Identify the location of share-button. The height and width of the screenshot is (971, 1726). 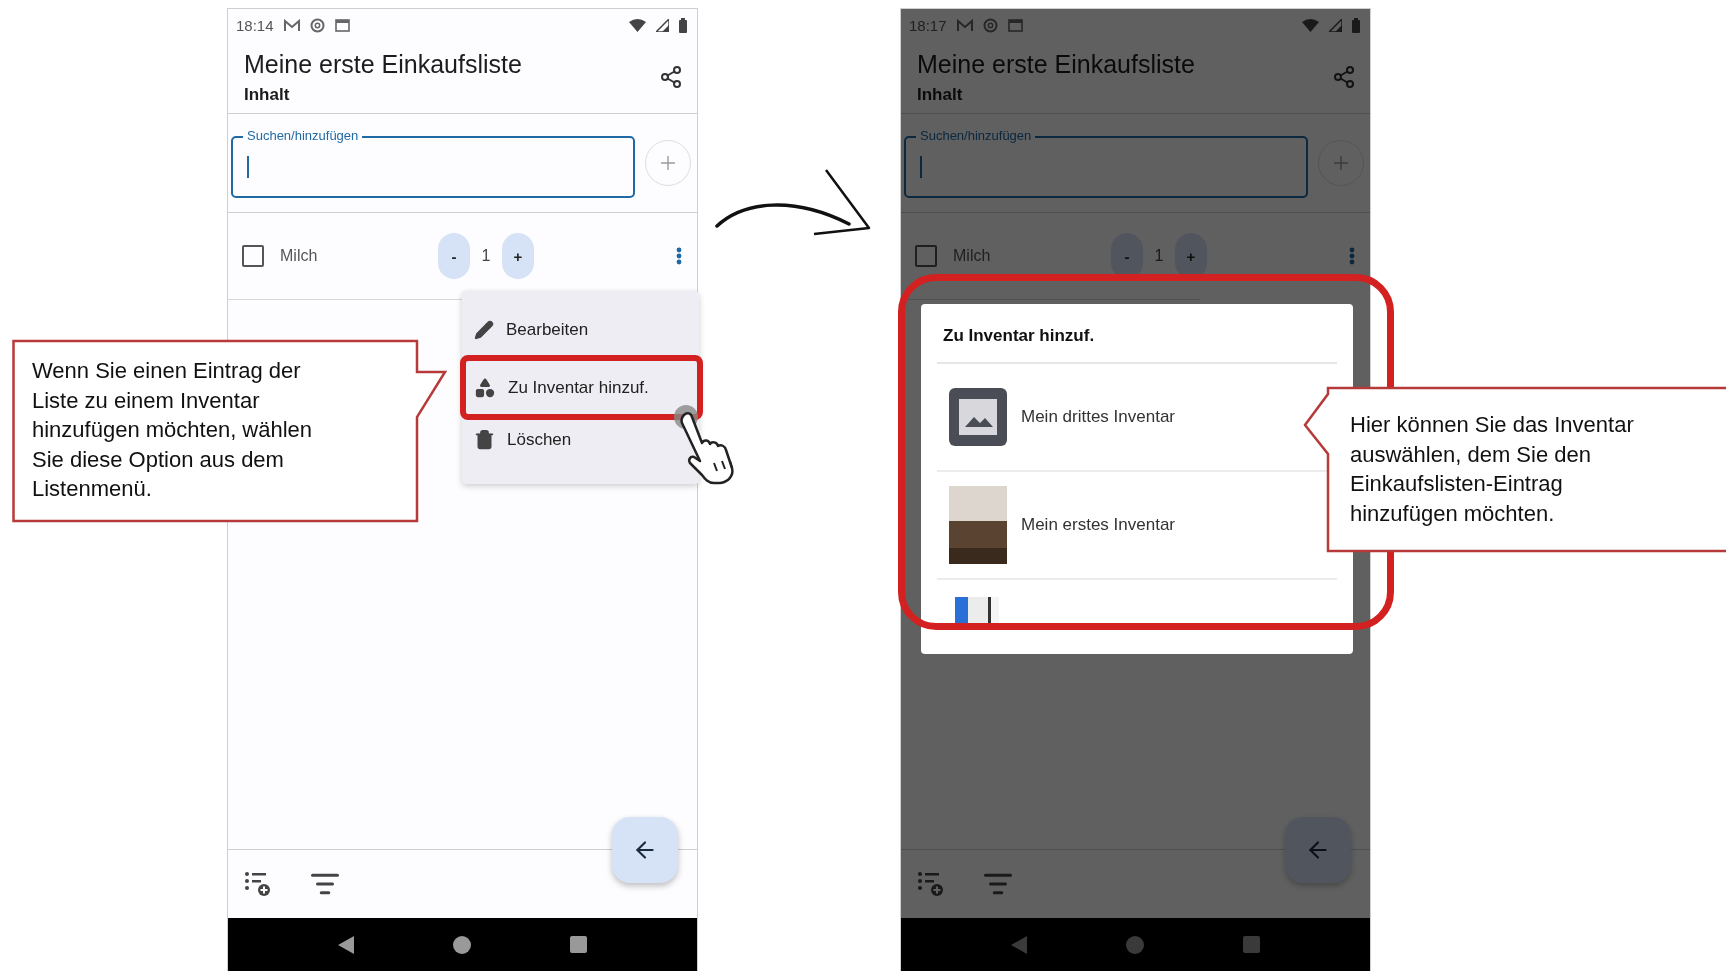
(671, 77).